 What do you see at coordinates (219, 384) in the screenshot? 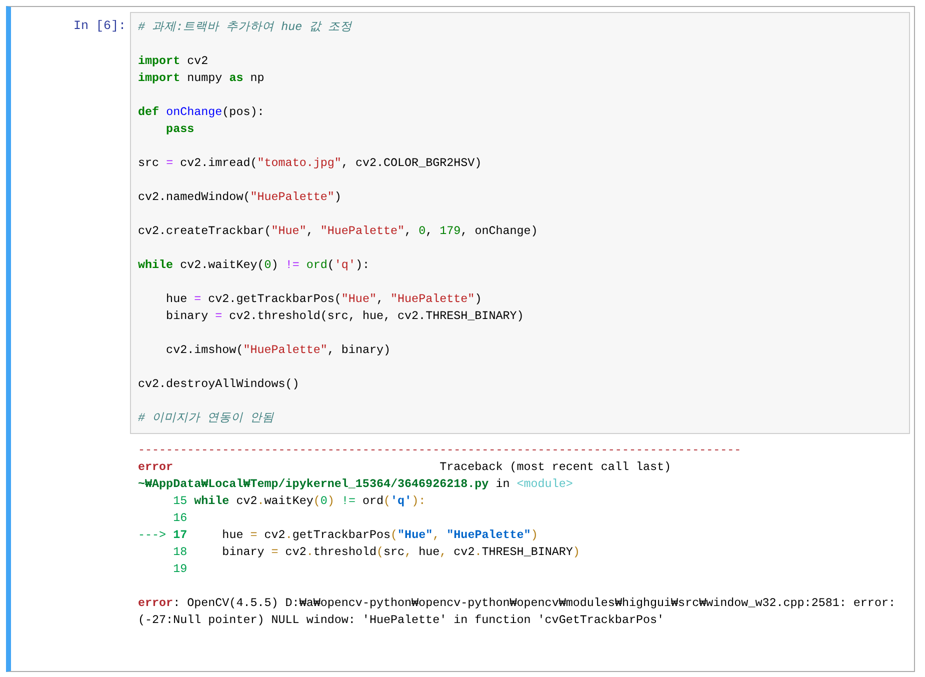
I see `code-line: cv2.destroyAllWindows()` at bounding box center [219, 384].